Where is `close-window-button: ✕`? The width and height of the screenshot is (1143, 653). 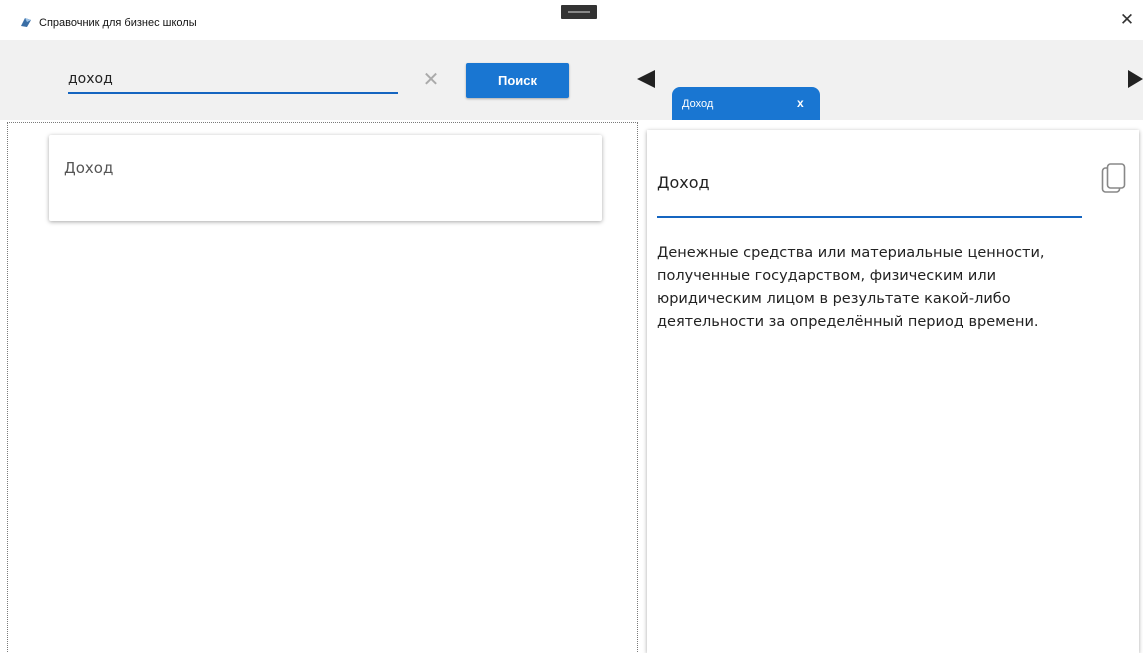
close-window-button: ✕ is located at coordinates (1127, 20).